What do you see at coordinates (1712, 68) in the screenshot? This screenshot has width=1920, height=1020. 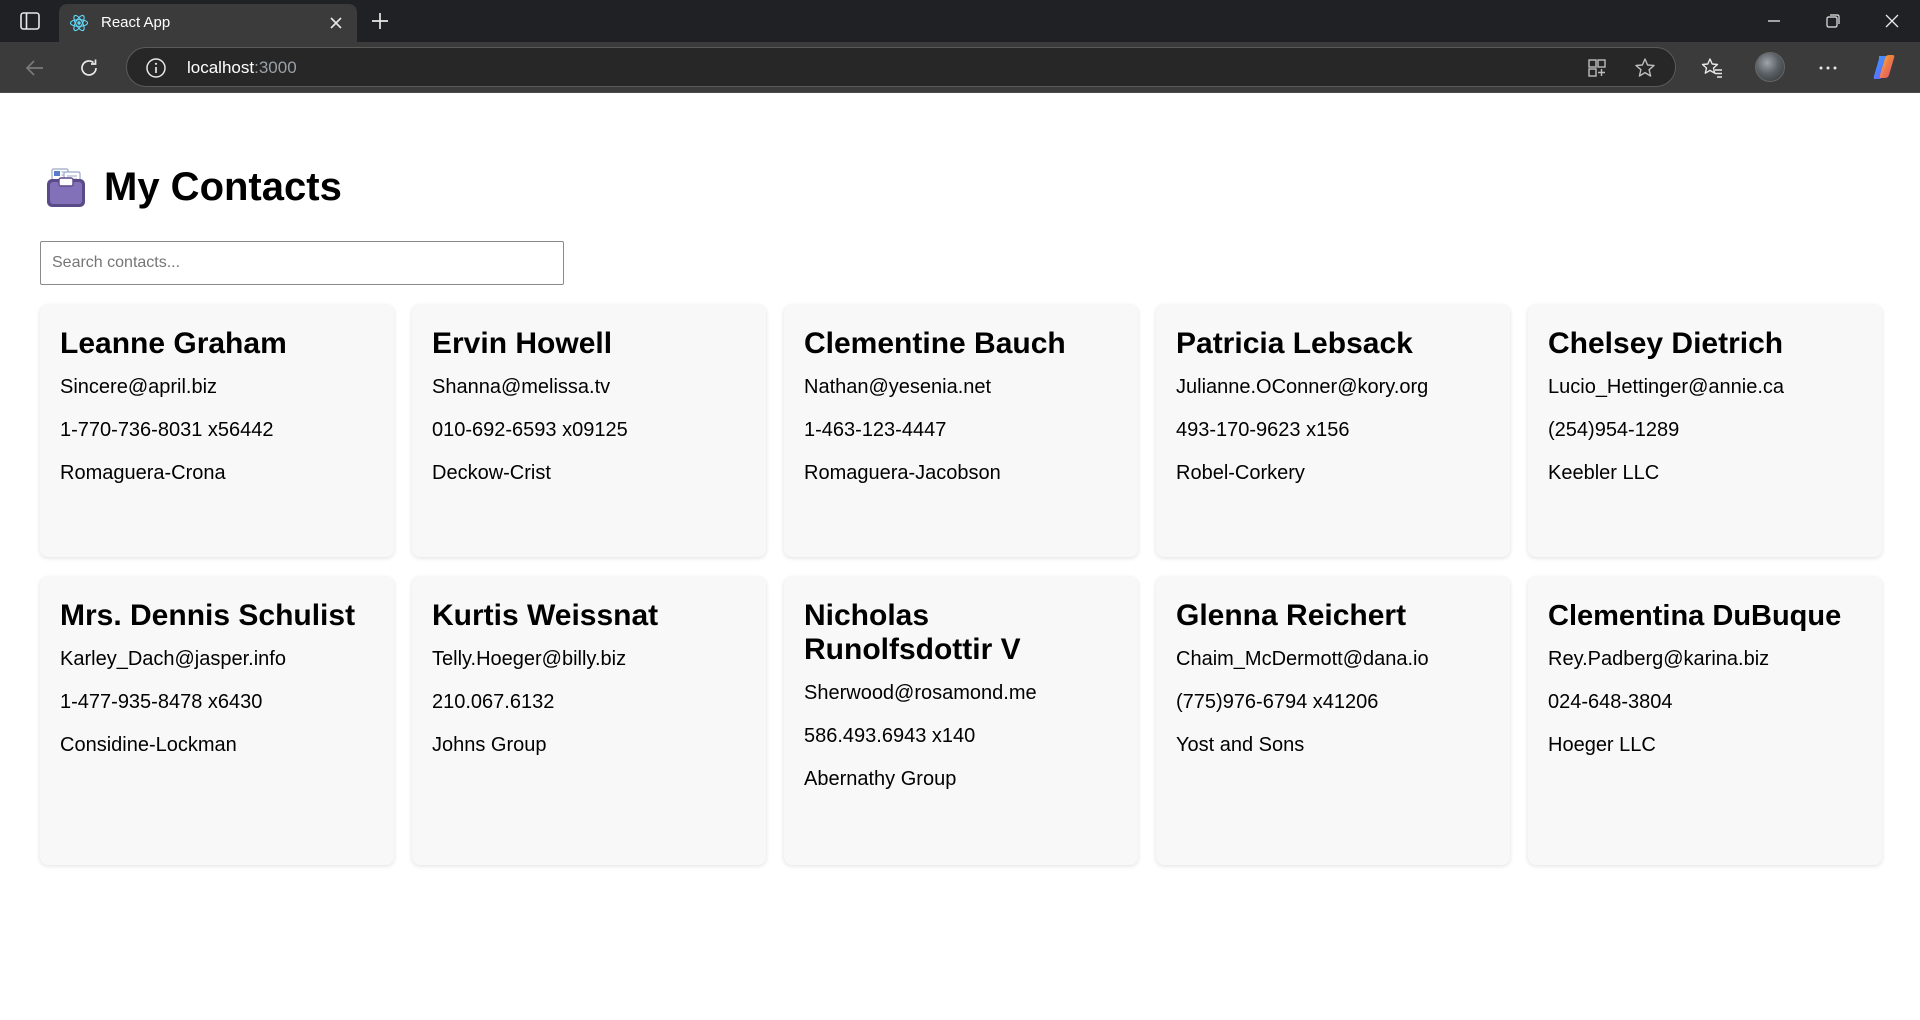 I see `favorites-icon` at bounding box center [1712, 68].